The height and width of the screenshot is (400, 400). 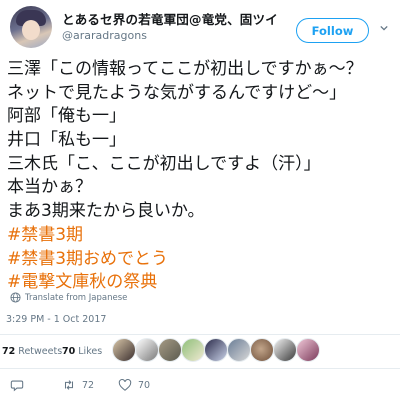 What do you see at coordinates (31, 27) in the screenshot?
I see `user-avatar` at bounding box center [31, 27].